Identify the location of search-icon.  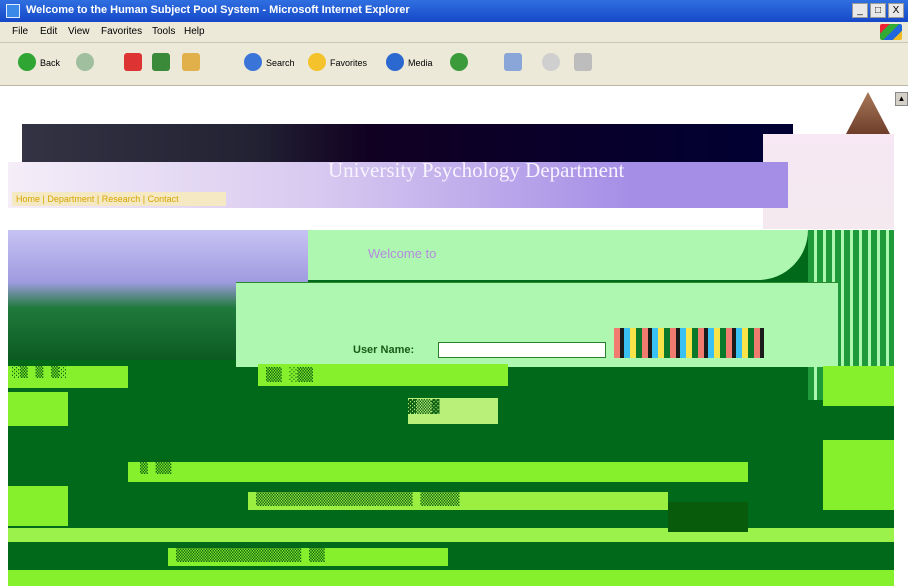
(253, 62).